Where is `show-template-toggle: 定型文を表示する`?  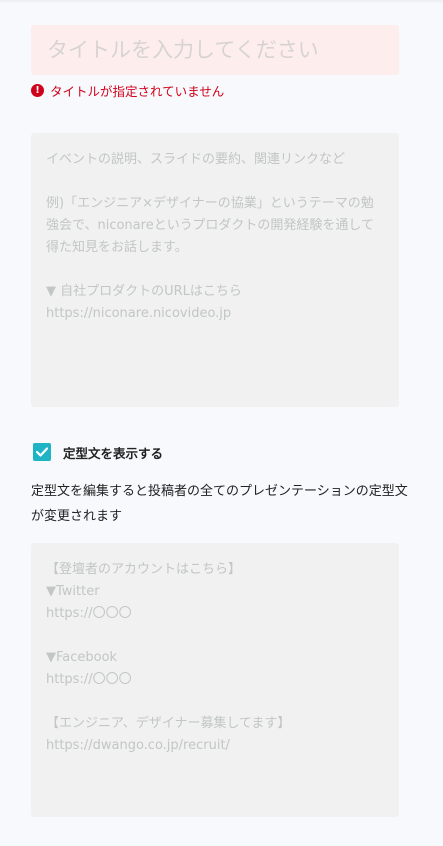
show-template-toggle: 定型文を表示する is located at coordinates (98, 452).